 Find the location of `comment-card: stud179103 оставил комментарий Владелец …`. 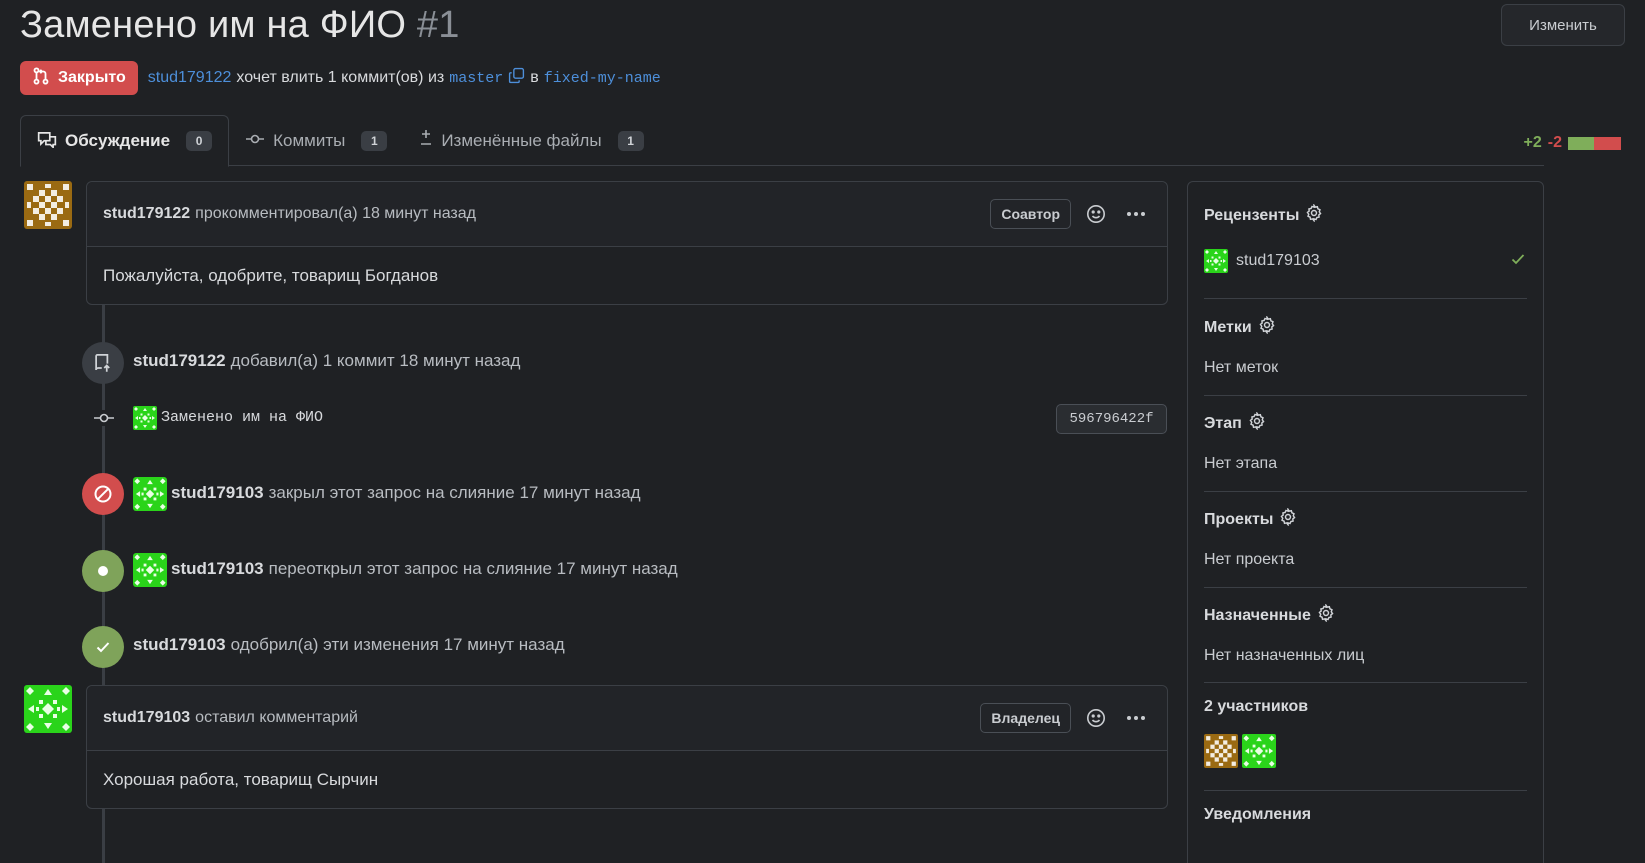

comment-card: stud179103 оставил комментарий Владелец … is located at coordinates (627, 747).